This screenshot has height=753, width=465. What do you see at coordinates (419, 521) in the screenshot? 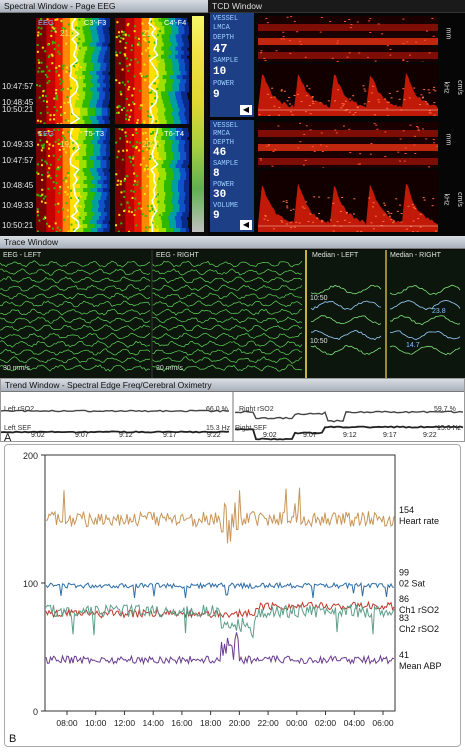
I see `series-name-label: Heart rate` at bounding box center [419, 521].